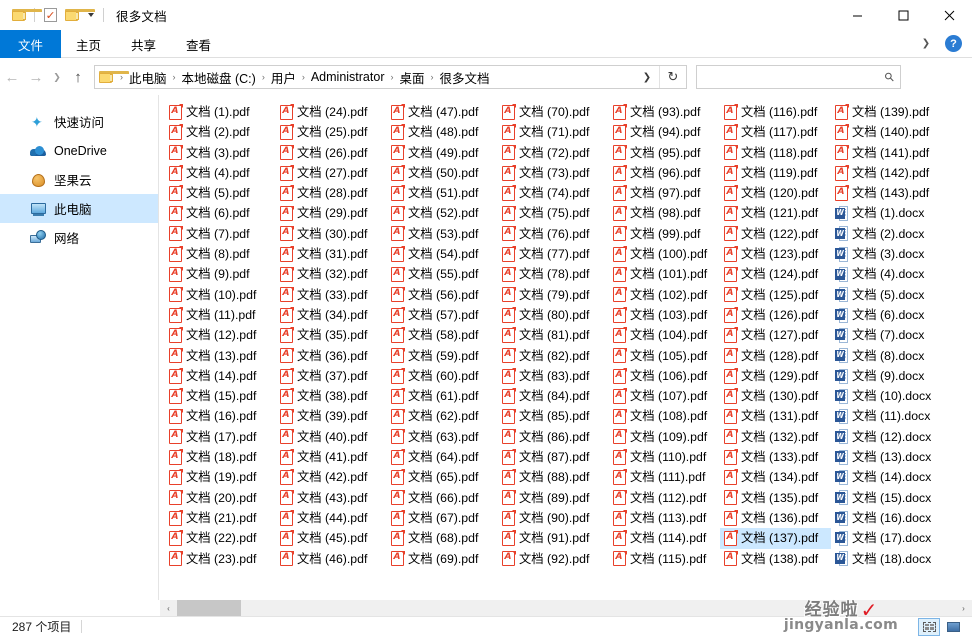 This screenshot has width=972, height=636. Describe the element at coordinates (664, 254) in the screenshot. I see `file-list-item: A 文档 (100).pdf` at that location.